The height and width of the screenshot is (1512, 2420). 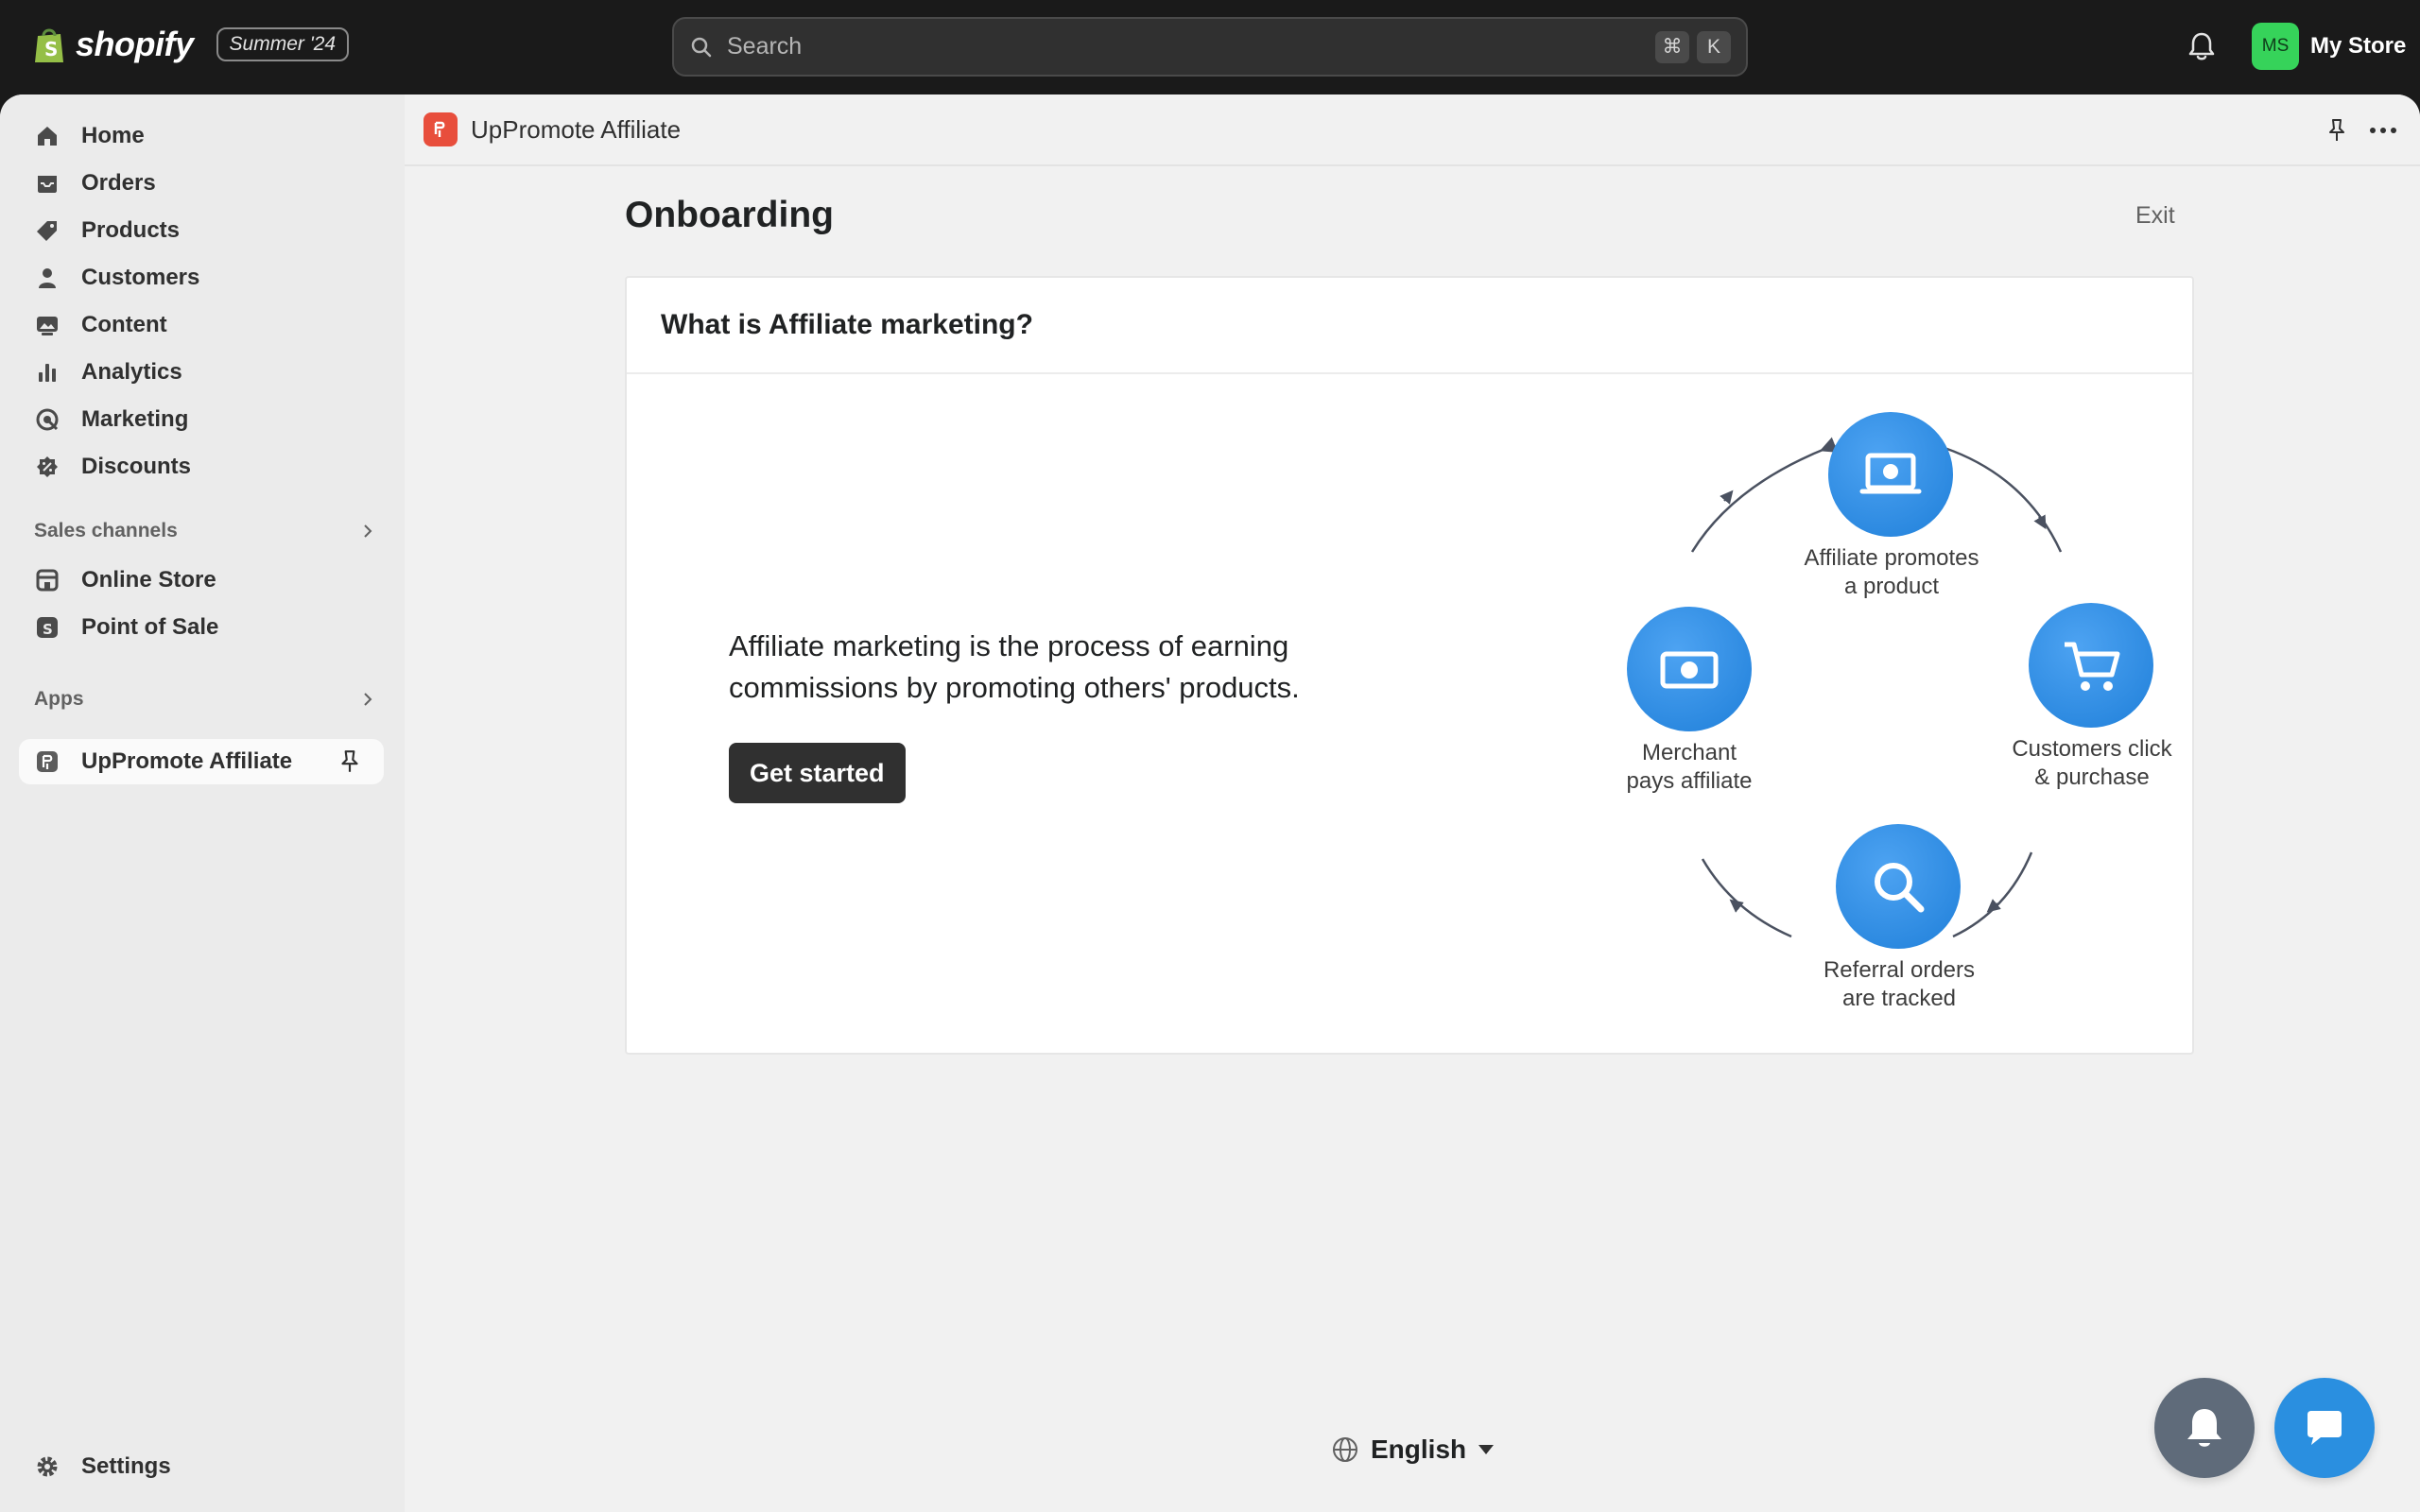 I want to click on sidebar-item-marketing: Marketing, so click(x=201, y=419).